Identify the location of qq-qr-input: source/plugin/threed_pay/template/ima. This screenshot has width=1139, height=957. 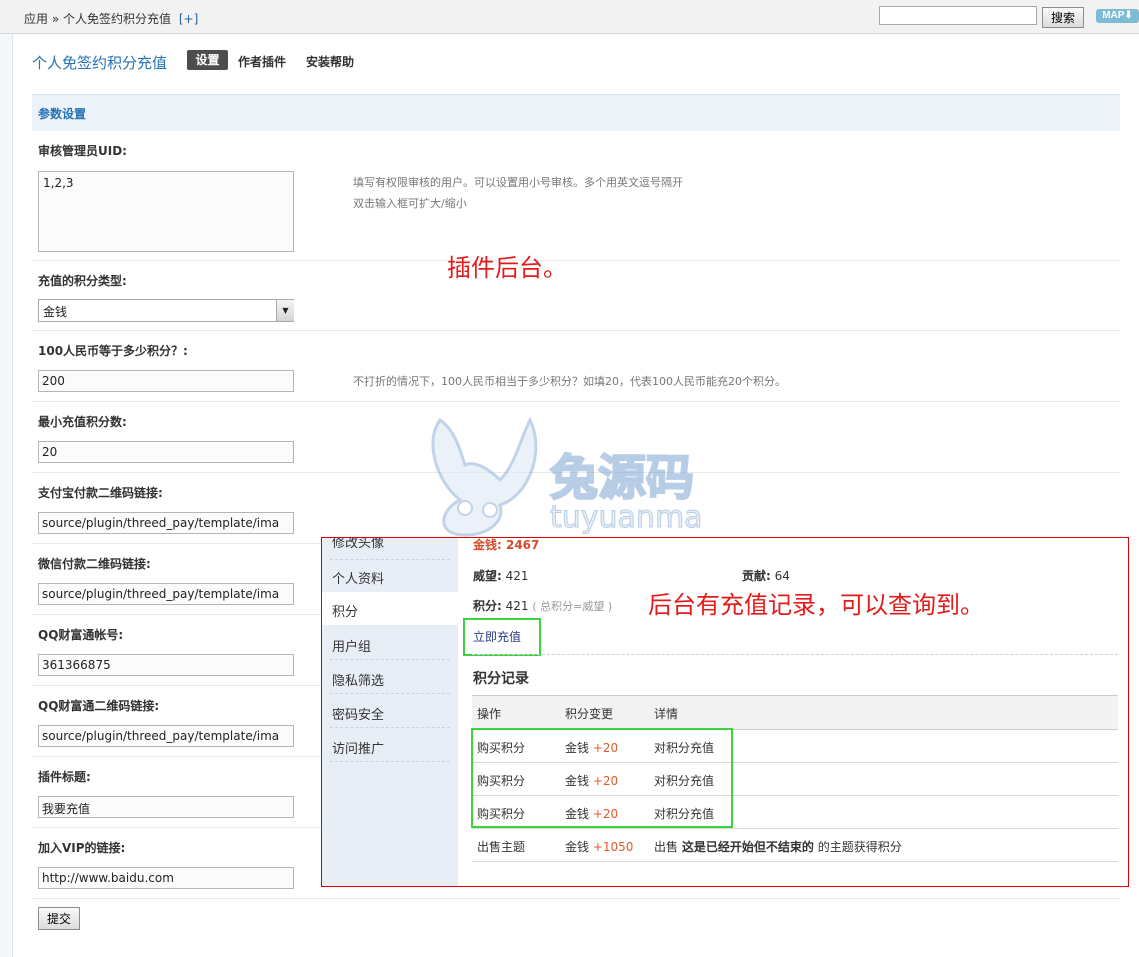
(166, 736).